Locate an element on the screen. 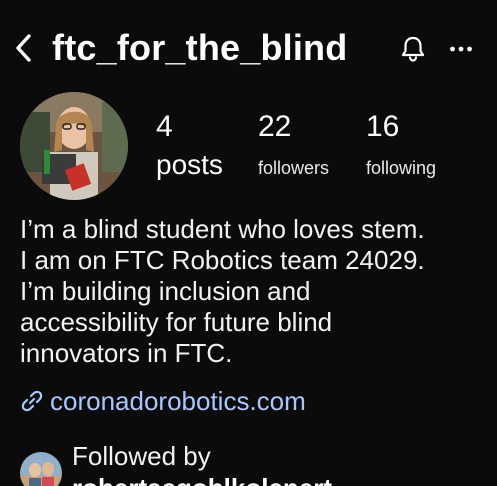 The width and height of the screenshot is (497, 486). profile-header: ftc_for_the_blind is located at coordinates (248, 50).